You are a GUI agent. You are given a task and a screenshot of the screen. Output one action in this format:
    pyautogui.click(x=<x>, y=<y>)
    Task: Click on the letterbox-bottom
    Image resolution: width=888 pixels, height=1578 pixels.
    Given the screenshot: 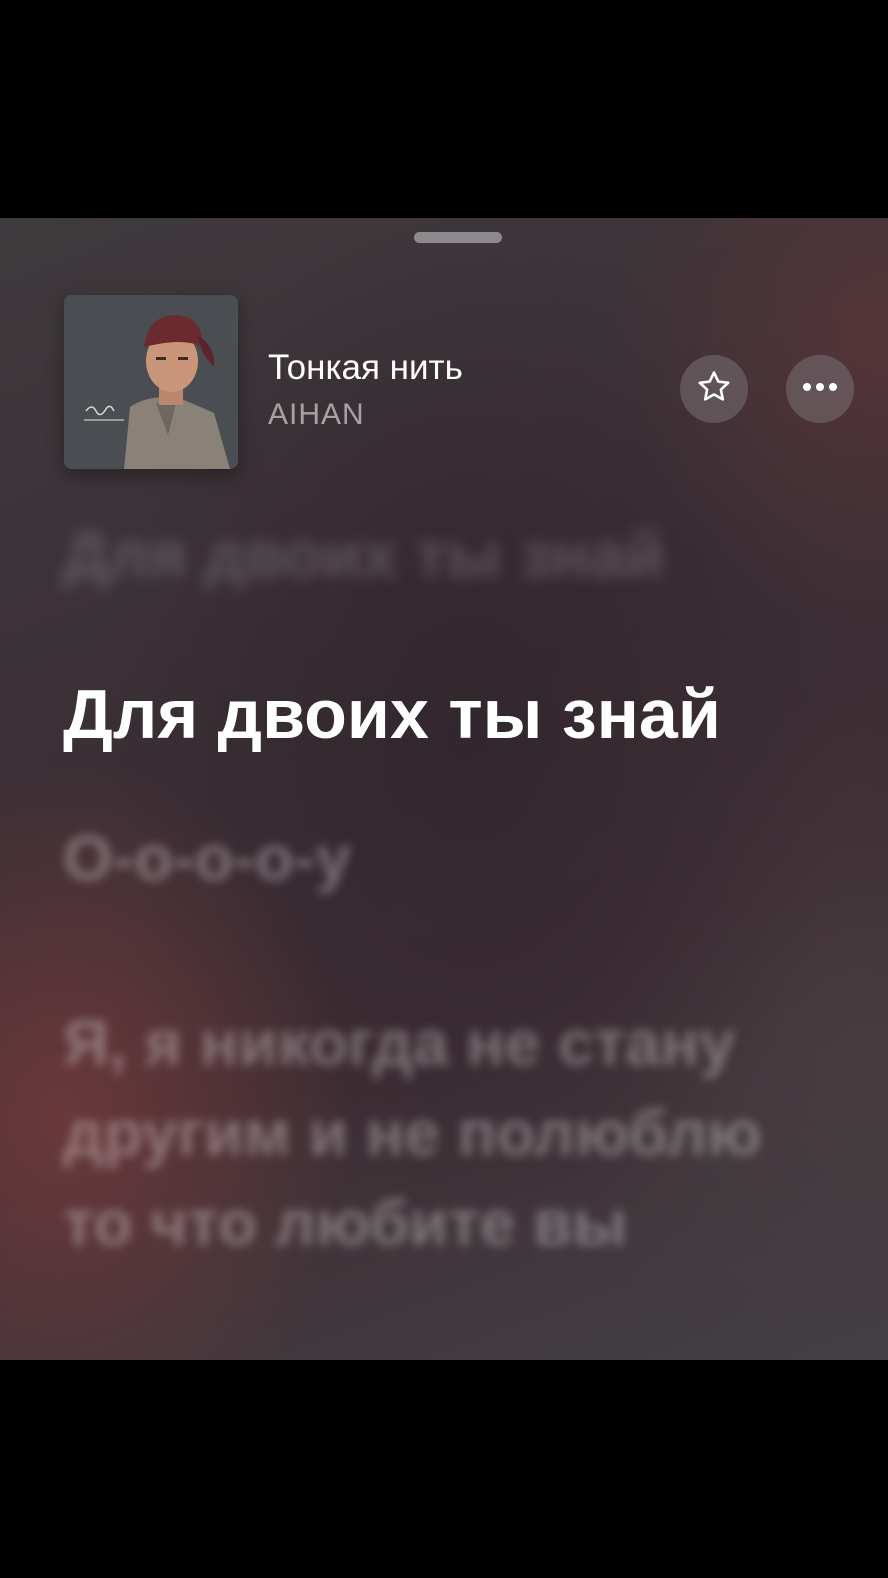 What is the action you would take?
    pyautogui.click(x=444, y=1469)
    